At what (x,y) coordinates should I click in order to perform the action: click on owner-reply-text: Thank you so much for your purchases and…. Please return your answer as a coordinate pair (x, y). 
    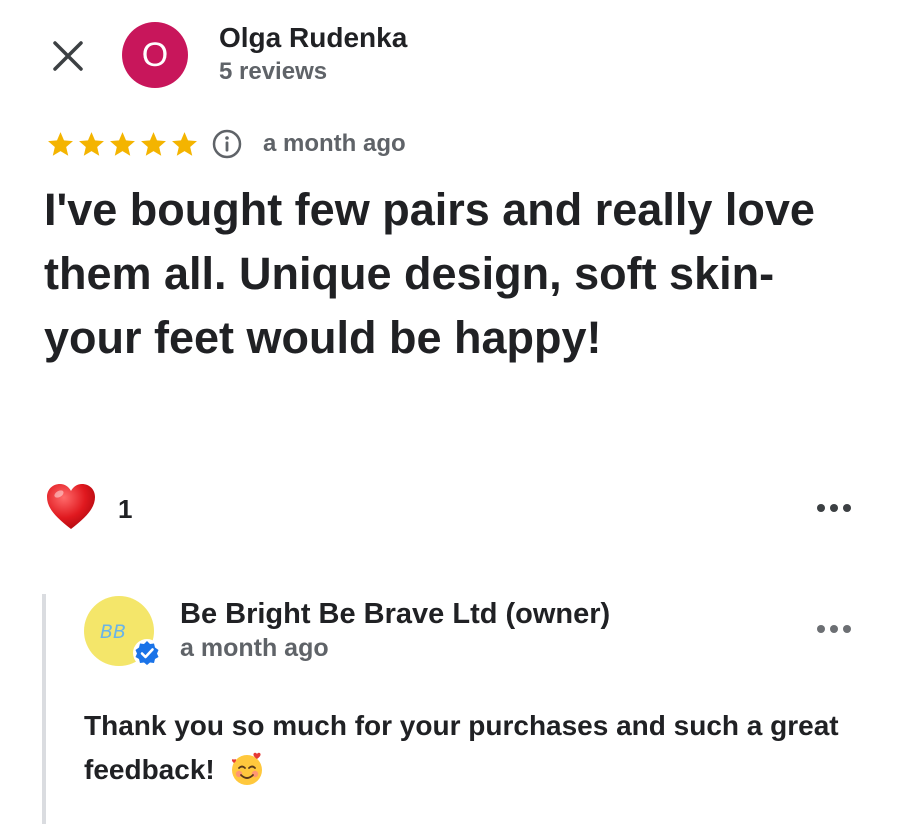
    Looking at the image, I should click on (479, 748).